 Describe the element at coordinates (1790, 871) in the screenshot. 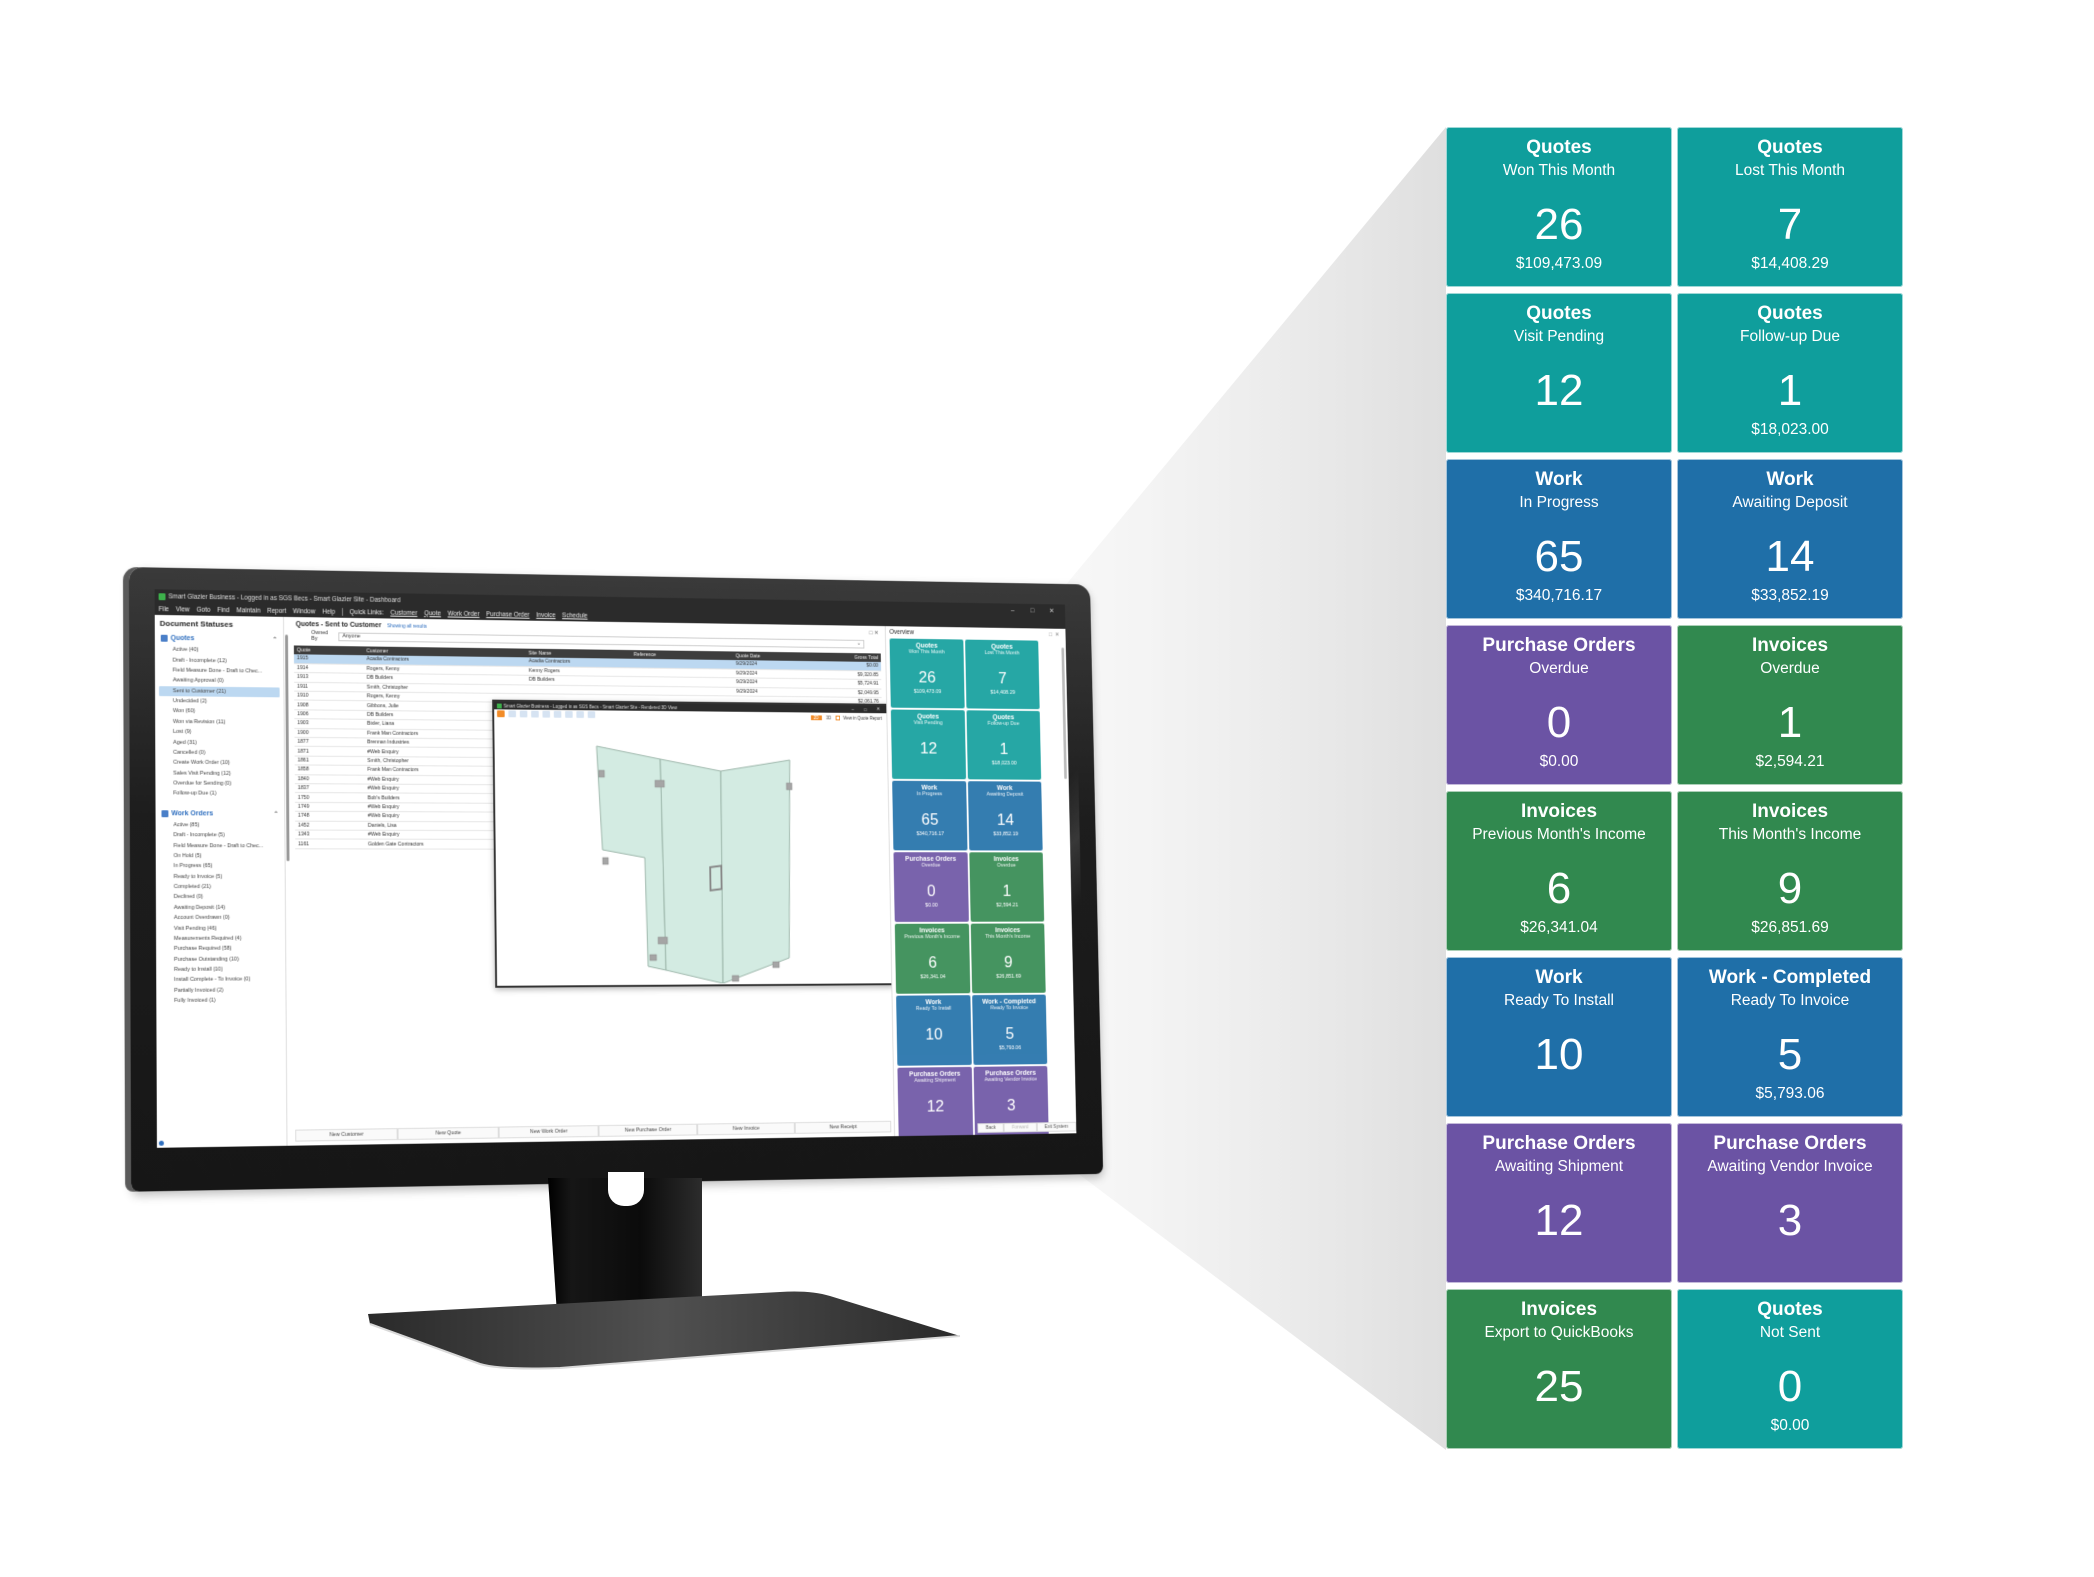

I see `tile-invoices-this-month-s-income: Invoices This Month's Income 9 $26,851.69` at that location.